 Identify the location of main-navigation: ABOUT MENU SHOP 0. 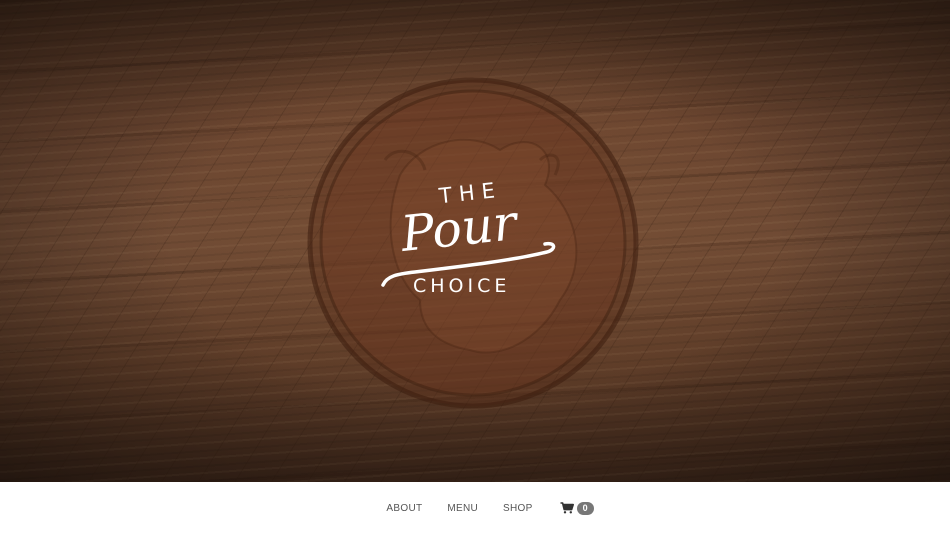
(475, 508).